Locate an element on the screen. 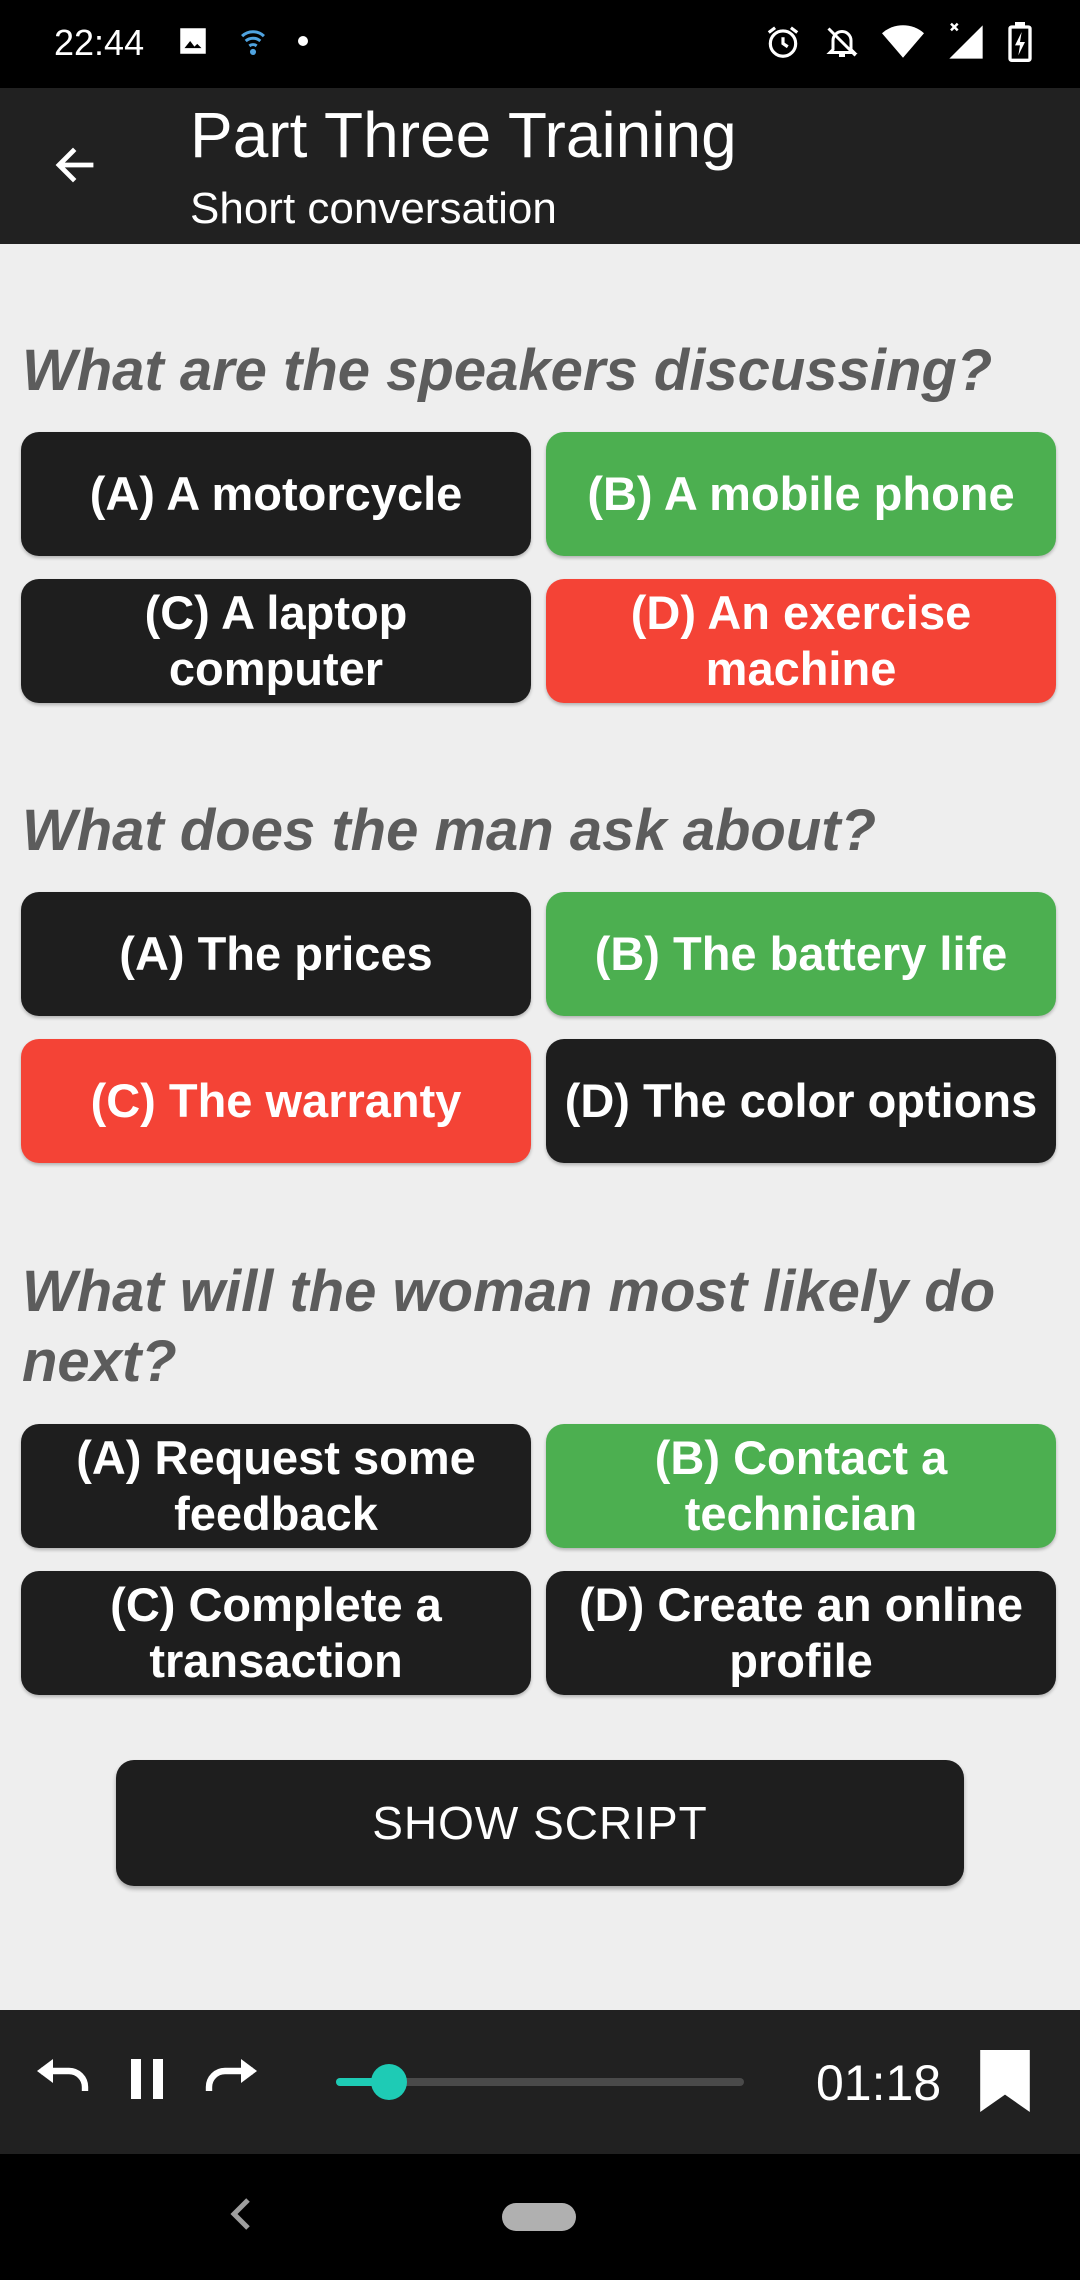 The height and width of the screenshot is (2280, 1080). system-nav-bar is located at coordinates (540, 2217).